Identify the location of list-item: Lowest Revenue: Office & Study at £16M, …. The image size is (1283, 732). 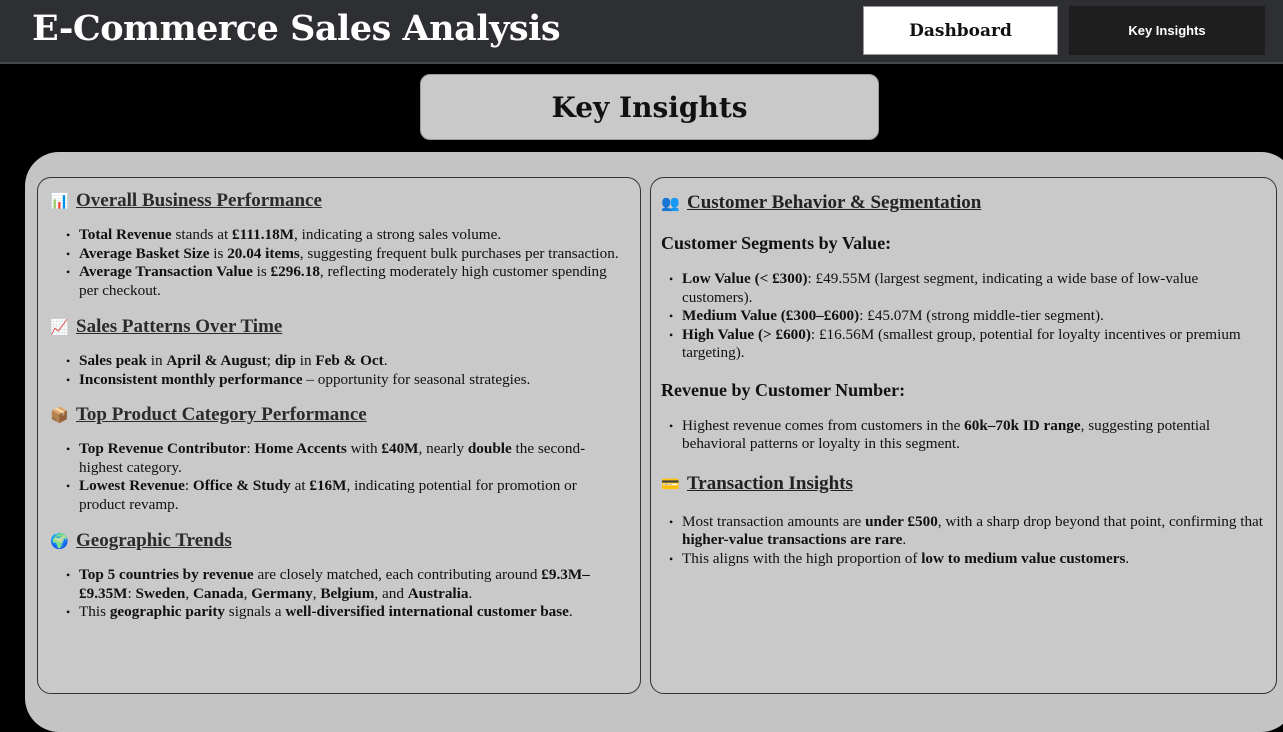
(346, 495).